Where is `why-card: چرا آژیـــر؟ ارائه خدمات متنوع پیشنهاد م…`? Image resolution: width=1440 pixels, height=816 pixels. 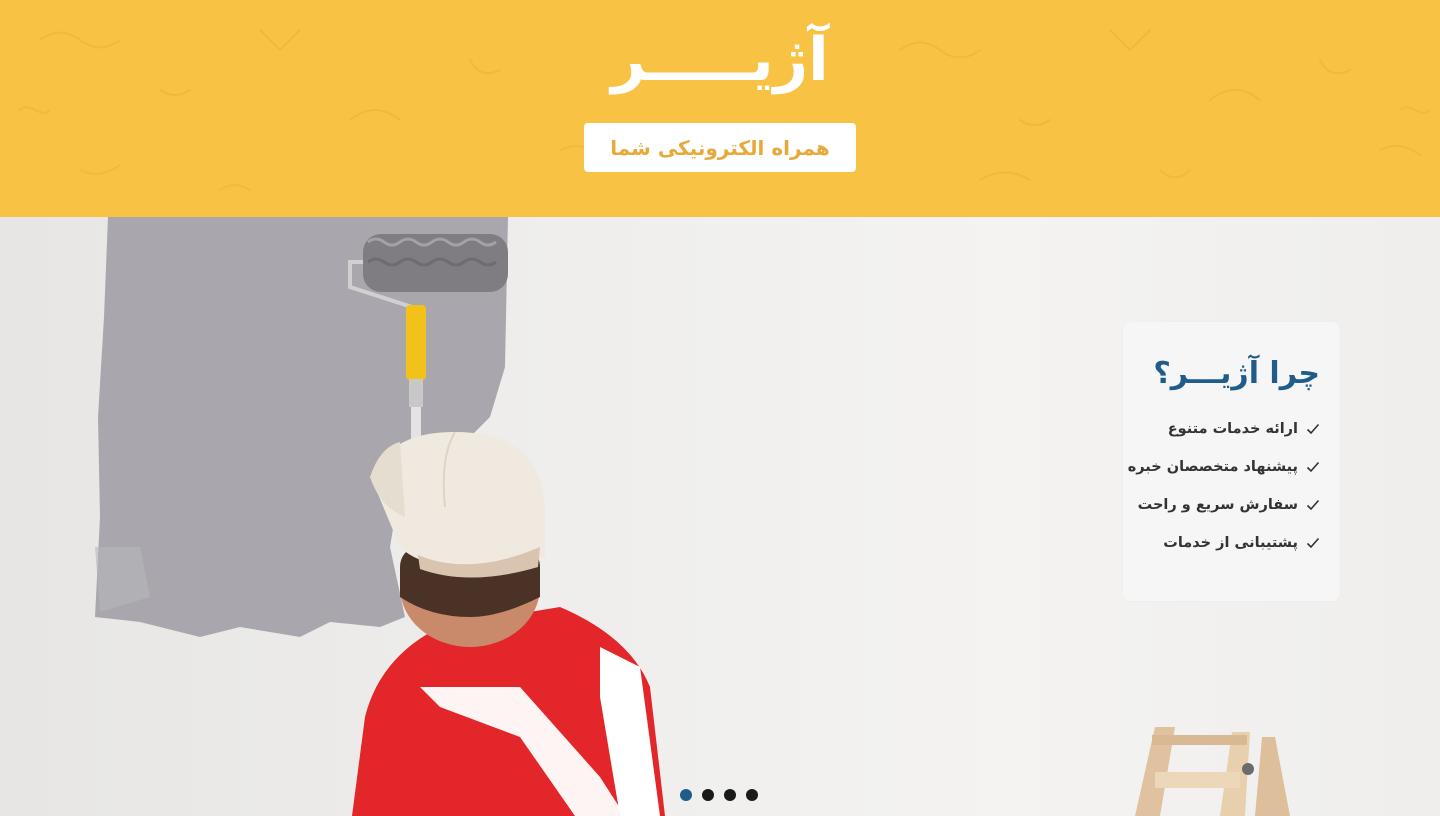
why-card: چرا آژیـــر؟ ارائه خدمات متنوع پیشنهاد م… is located at coordinates (1231, 461).